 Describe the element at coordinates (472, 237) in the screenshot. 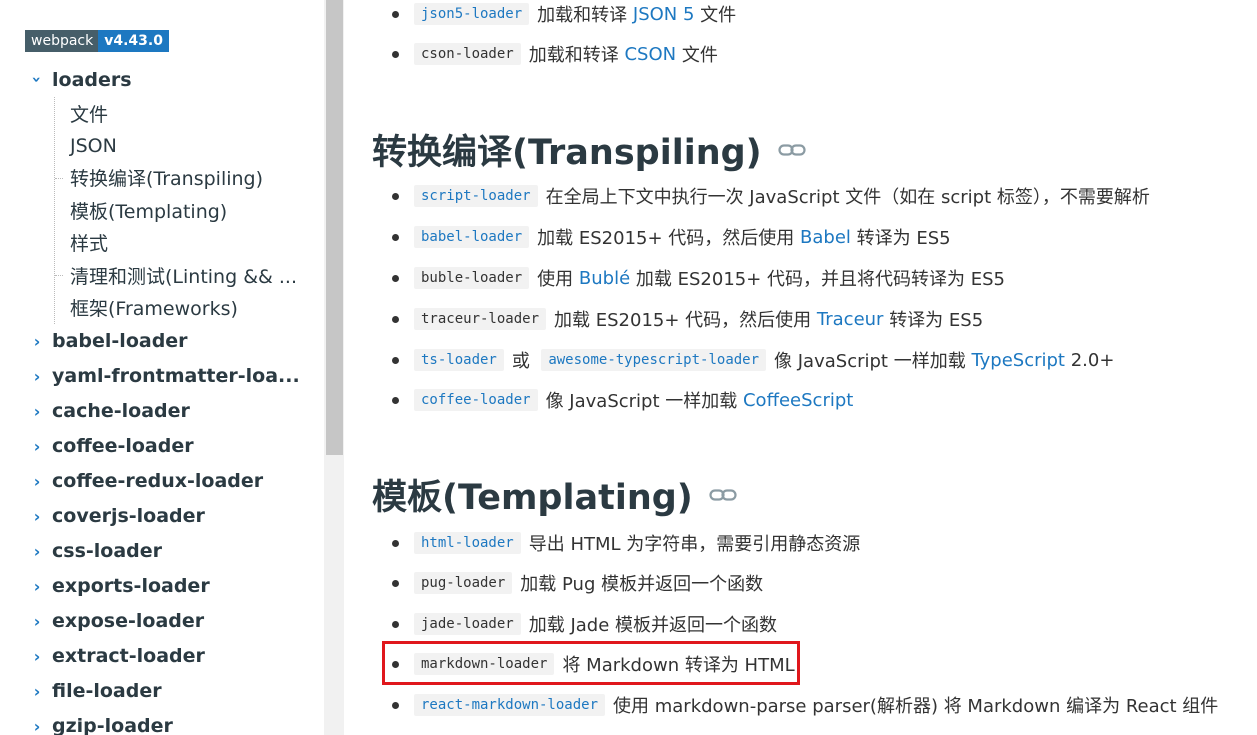

I see `loader-link-babel: babel-loader` at that location.